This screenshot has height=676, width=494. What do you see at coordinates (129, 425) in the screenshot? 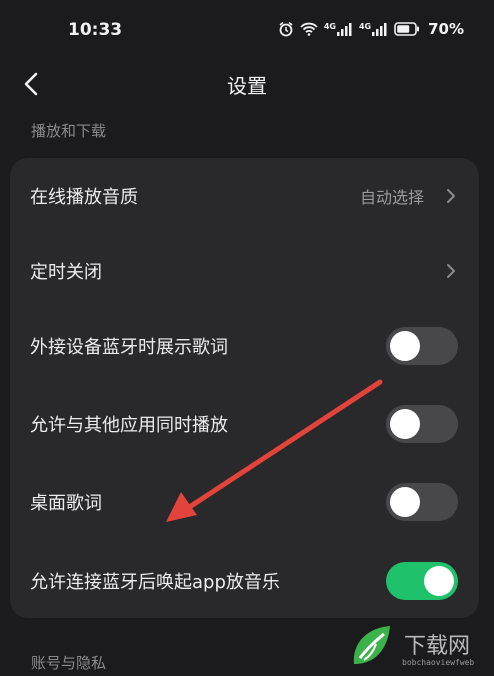
I see `row-label: 允许与其他应用同时播放` at bounding box center [129, 425].